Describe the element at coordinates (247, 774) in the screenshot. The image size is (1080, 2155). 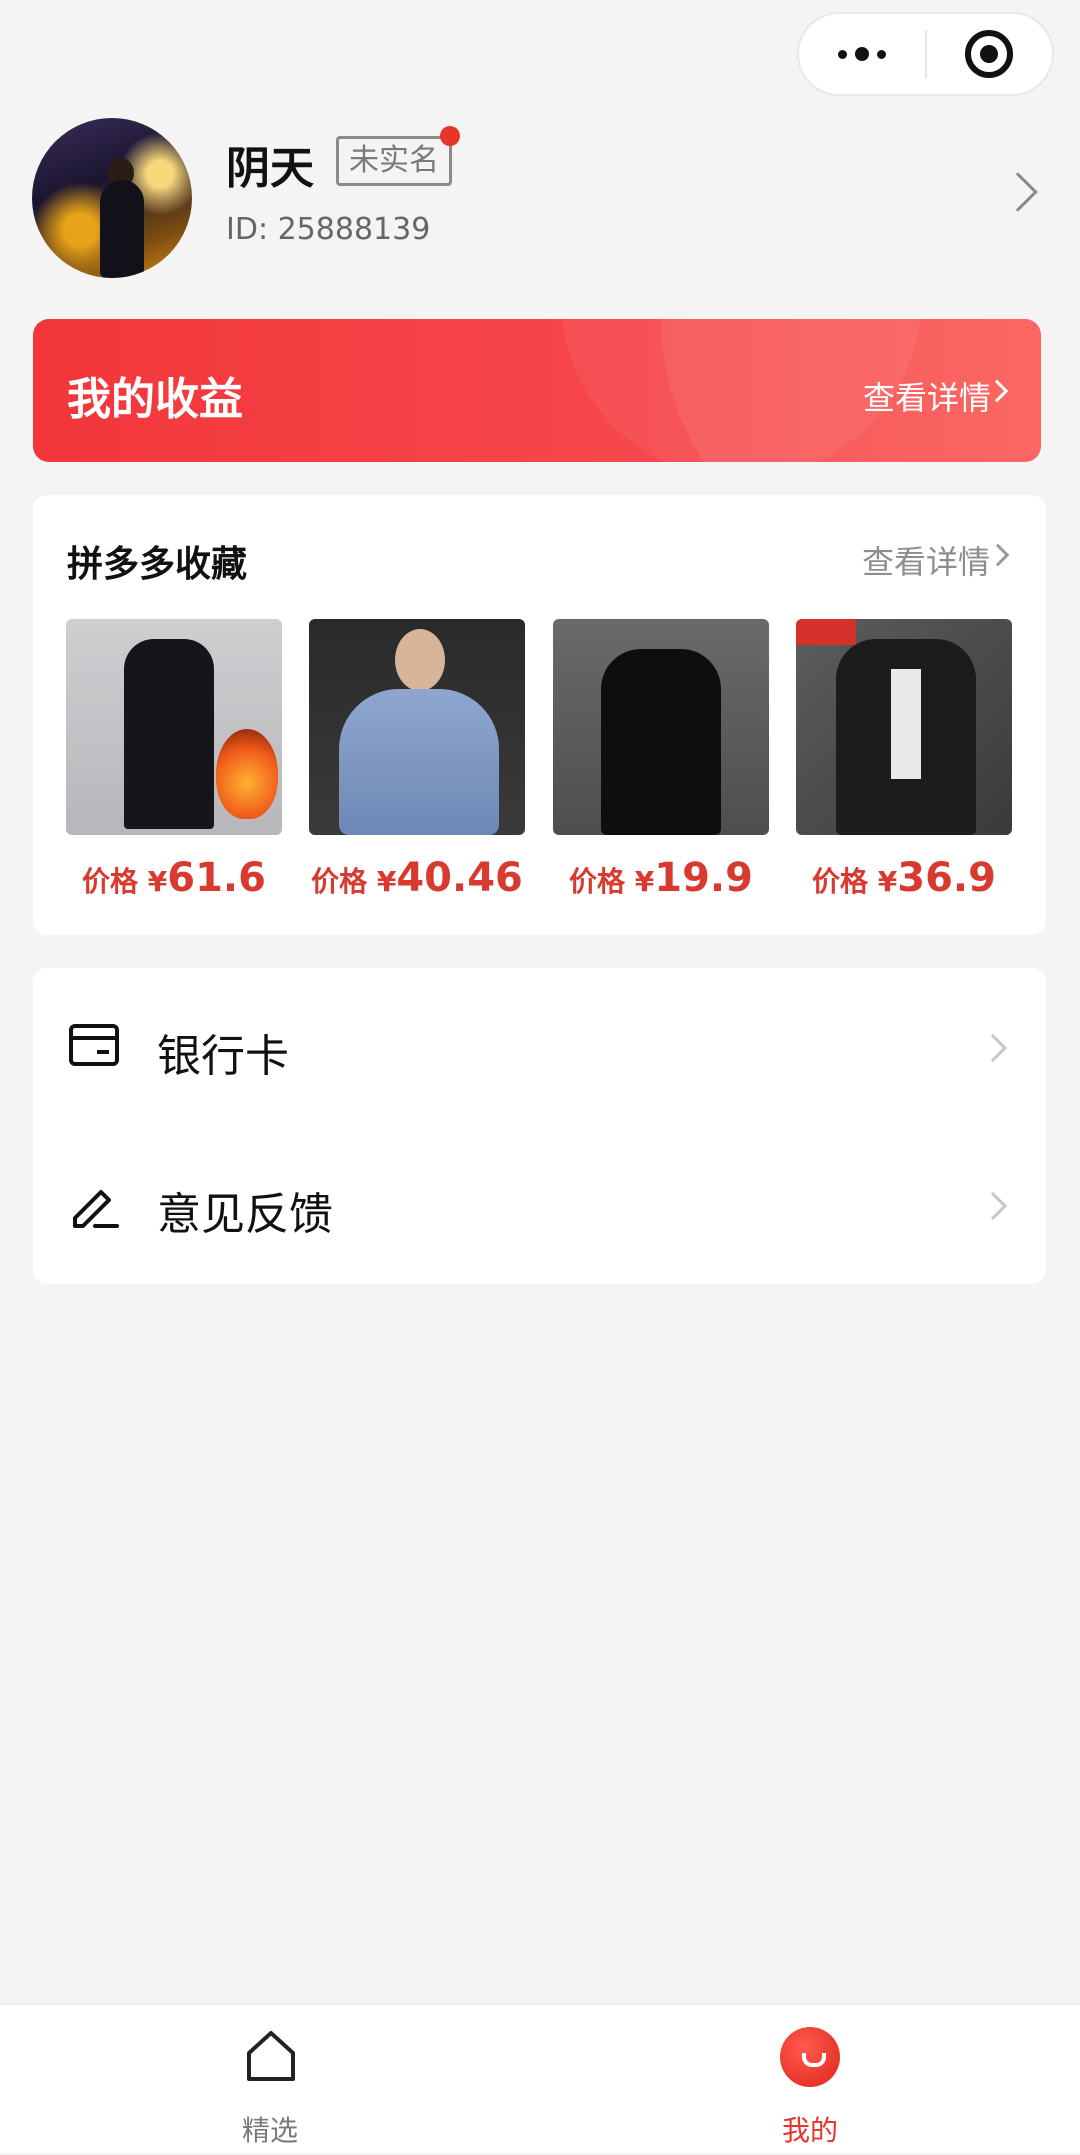
I see `flame-badge-icon` at that location.